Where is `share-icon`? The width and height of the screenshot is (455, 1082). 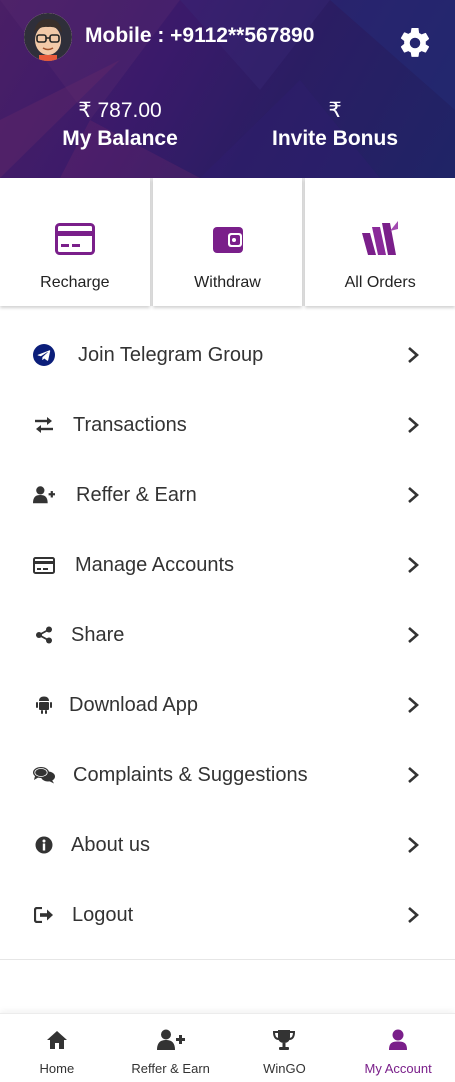 share-icon is located at coordinates (44, 635).